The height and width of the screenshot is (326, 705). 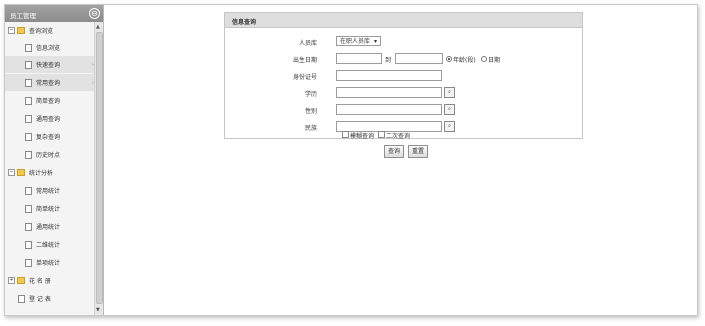 I want to click on education-lookup-icon: ⌕, so click(x=449, y=92).